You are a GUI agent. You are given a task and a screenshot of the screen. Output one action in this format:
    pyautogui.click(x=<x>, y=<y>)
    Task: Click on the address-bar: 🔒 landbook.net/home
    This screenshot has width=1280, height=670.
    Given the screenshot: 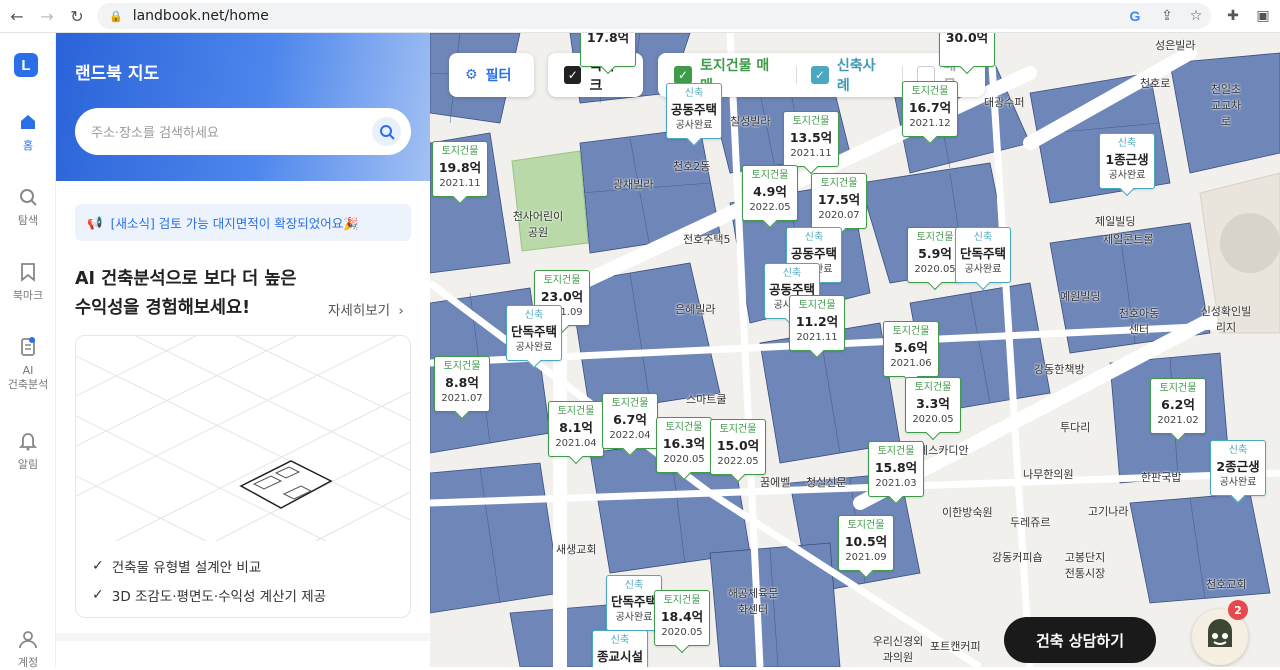 What is the action you would take?
    pyautogui.click(x=654, y=16)
    